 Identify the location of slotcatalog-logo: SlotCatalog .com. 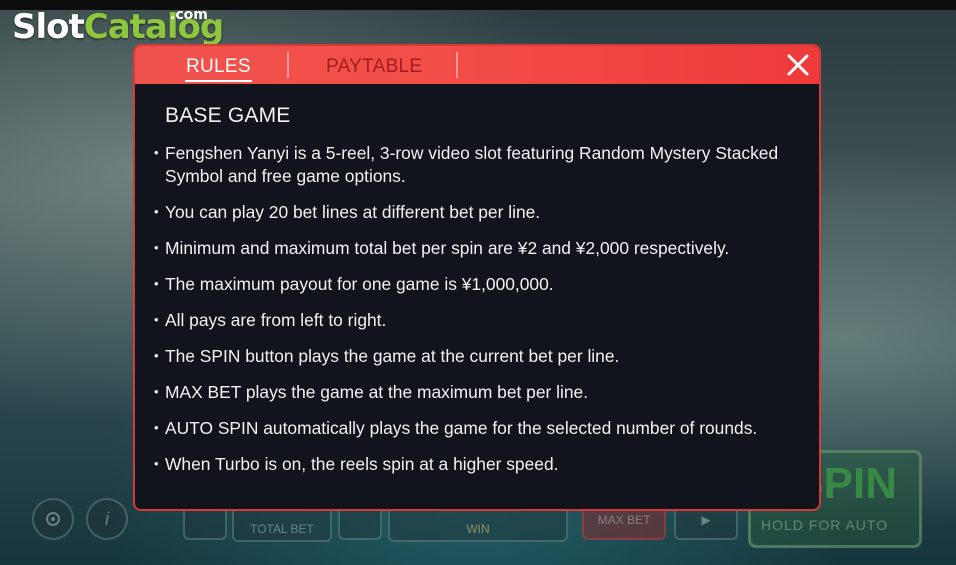
(118, 27).